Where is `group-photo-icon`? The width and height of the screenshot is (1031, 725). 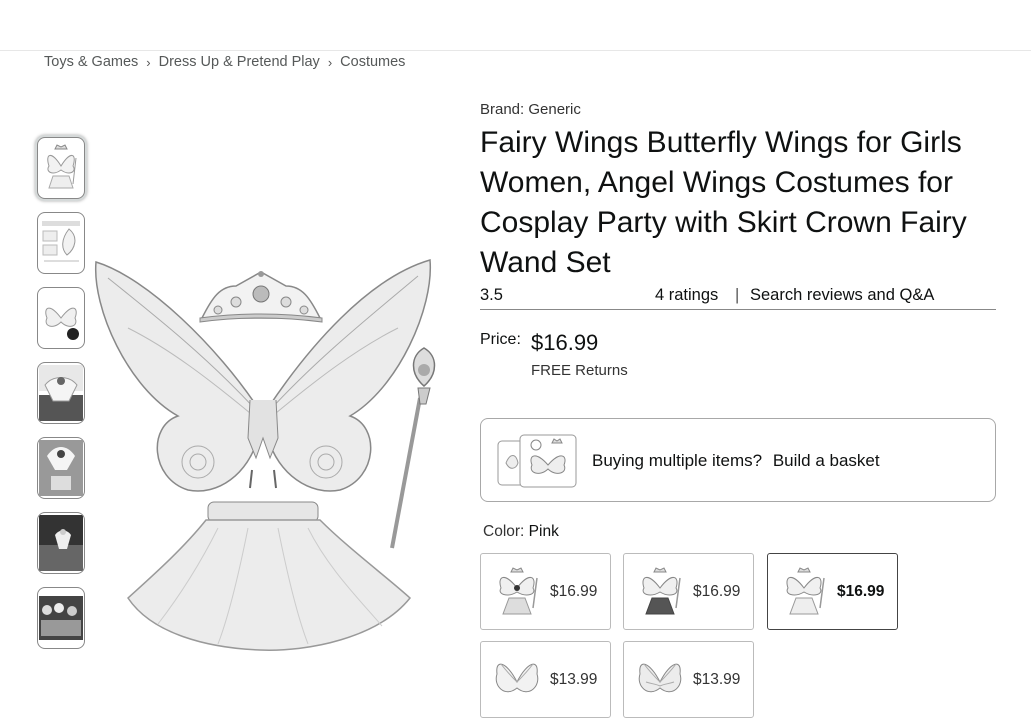
group-photo-icon is located at coordinates (61, 618).